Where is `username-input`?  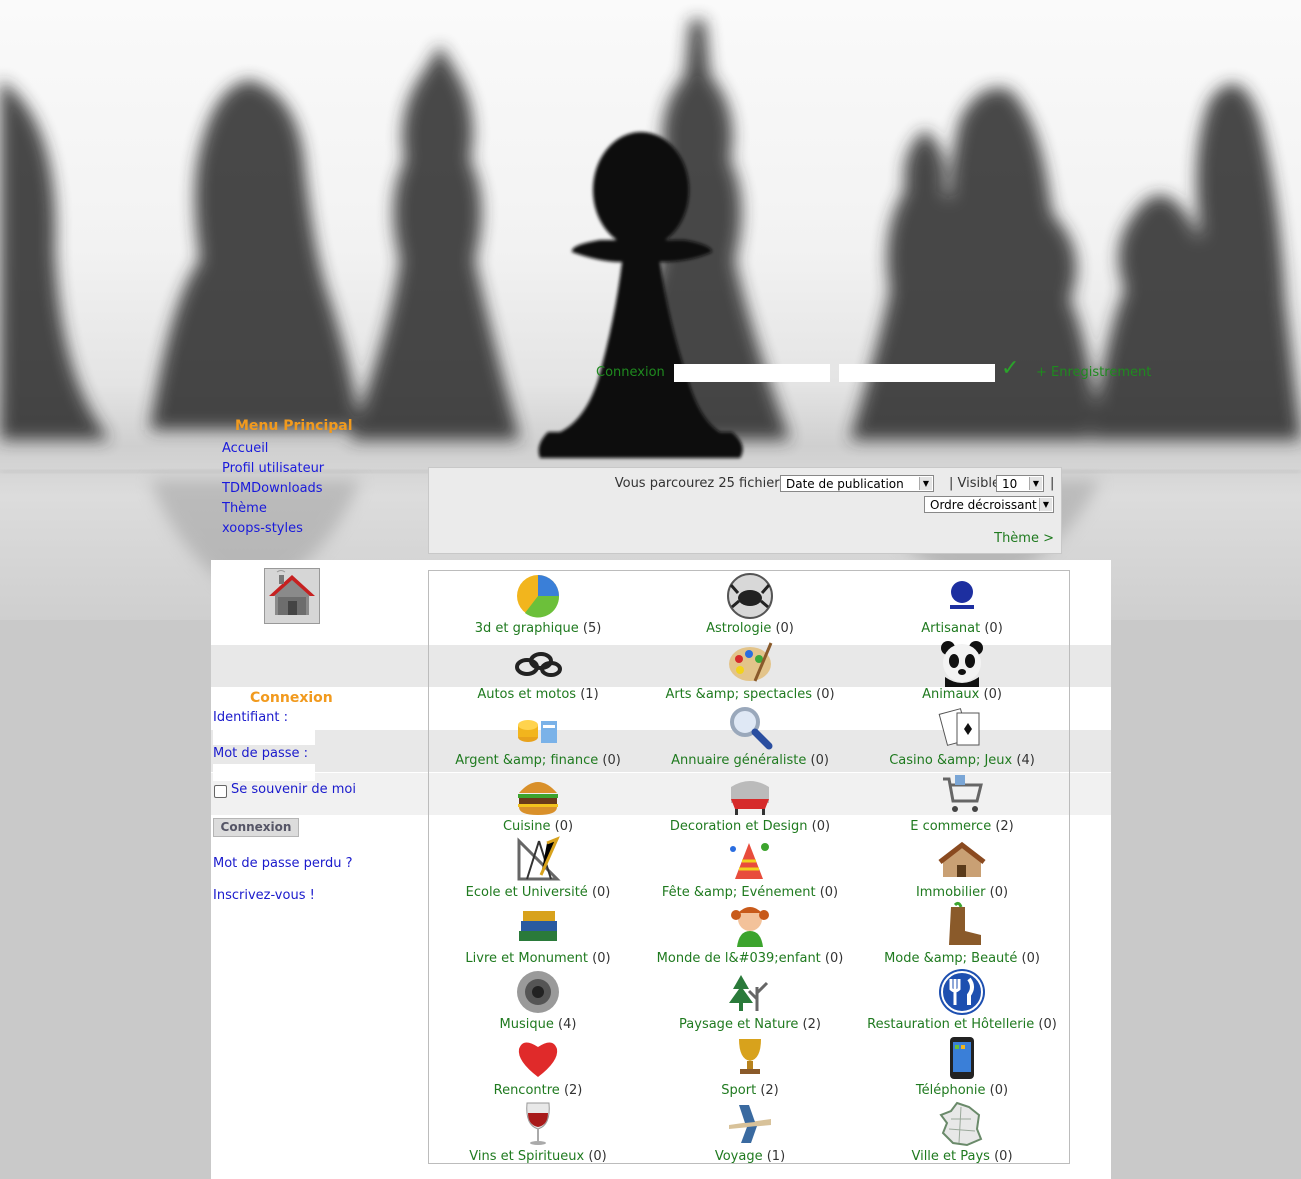
username-input is located at coordinates (264, 736).